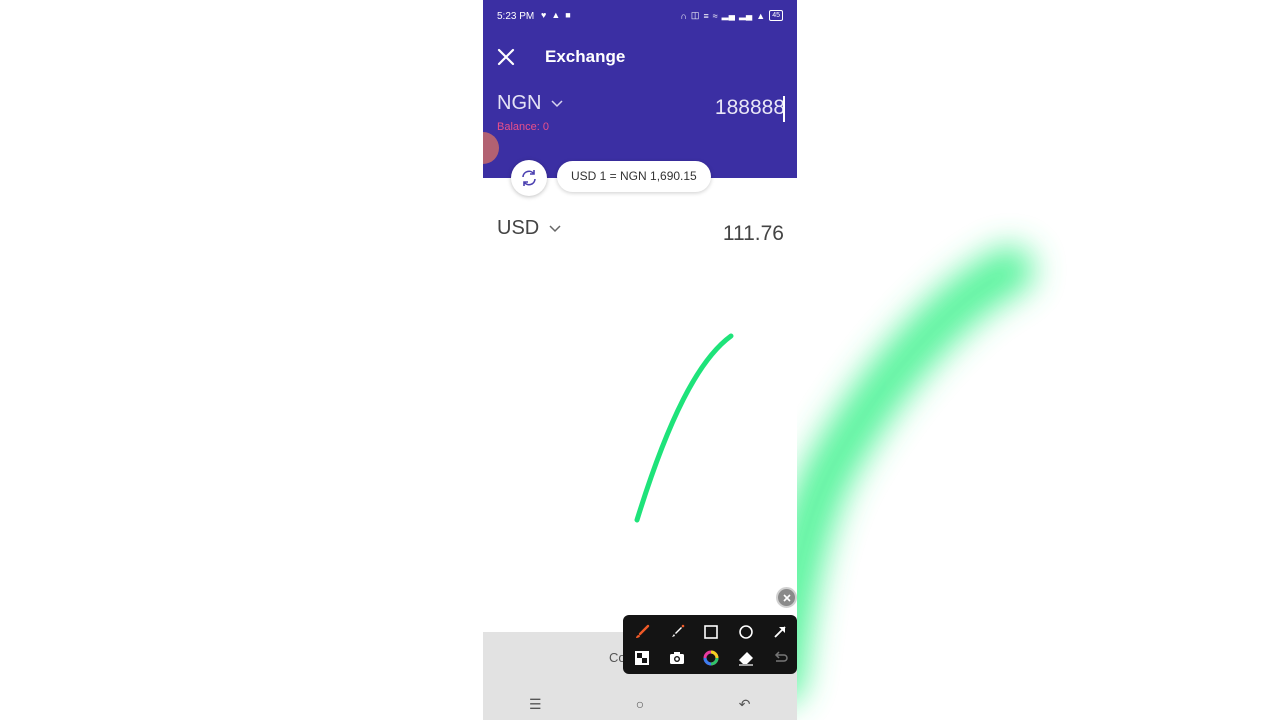  I want to click on highlighter-tool, so click(677, 632).